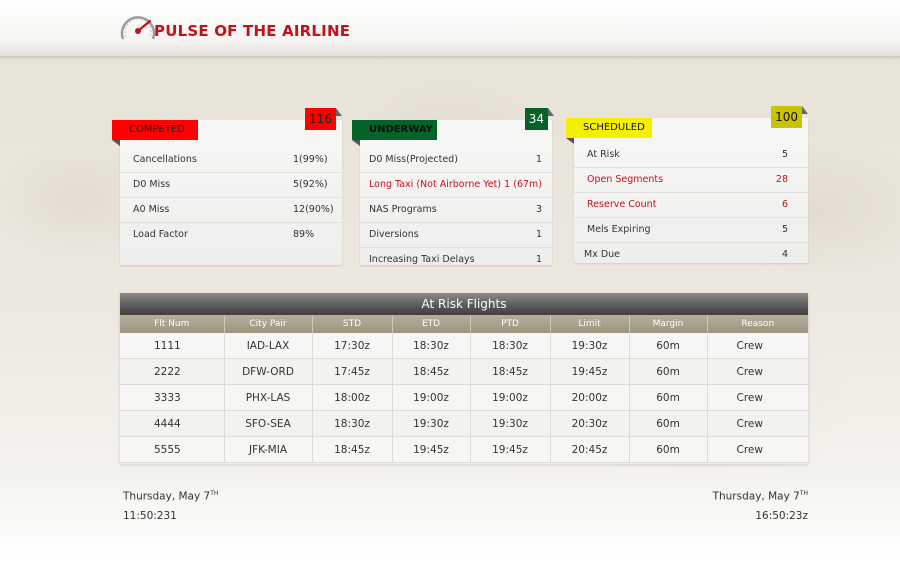 Image resolution: width=900 pixels, height=561 pixels. Describe the element at coordinates (231, 185) in the screenshot. I see `list-item: D0 Miss 5(92%)` at that location.